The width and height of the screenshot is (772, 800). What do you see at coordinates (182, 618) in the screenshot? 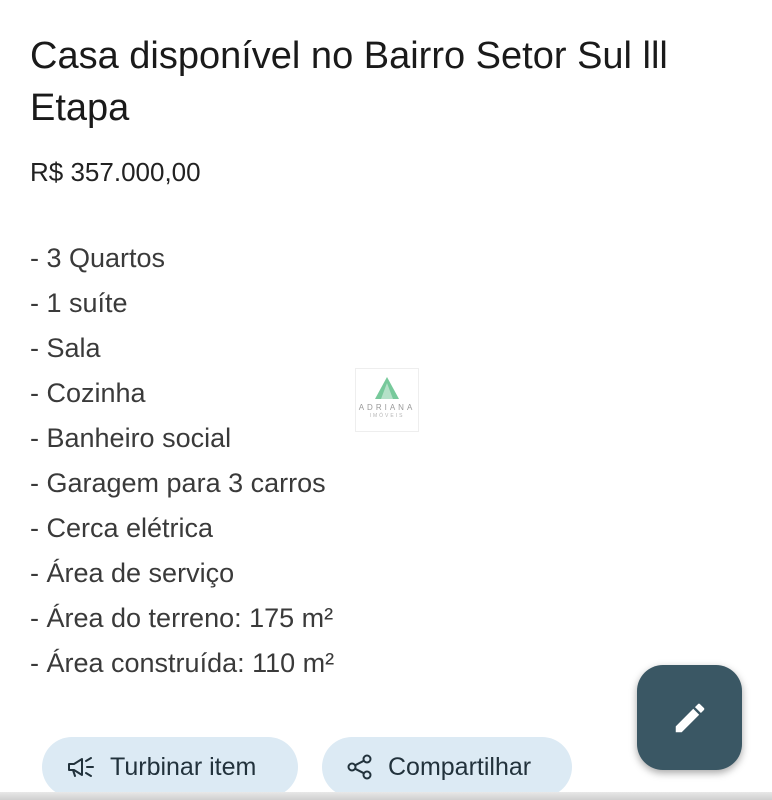
I see `feature-item: - Área do terreno: 175 m²` at bounding box center [182, 618].